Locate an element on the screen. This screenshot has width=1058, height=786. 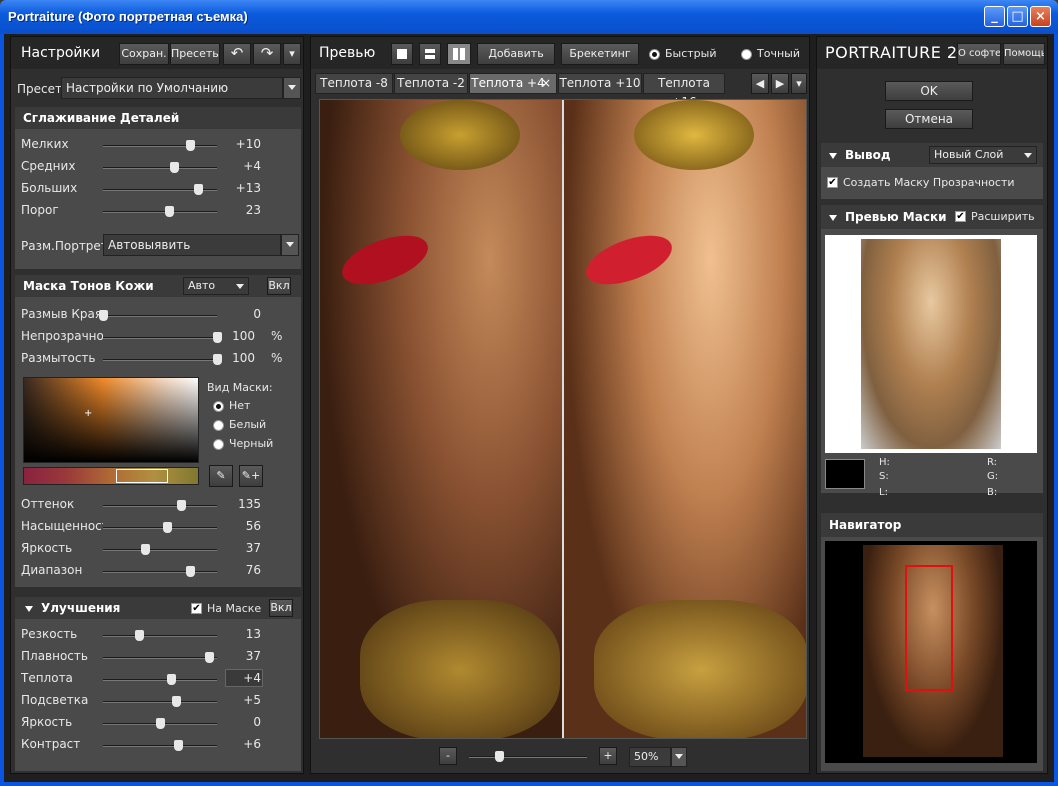
tabs-prev-button: ◀ is located at coordinates (760, 83).